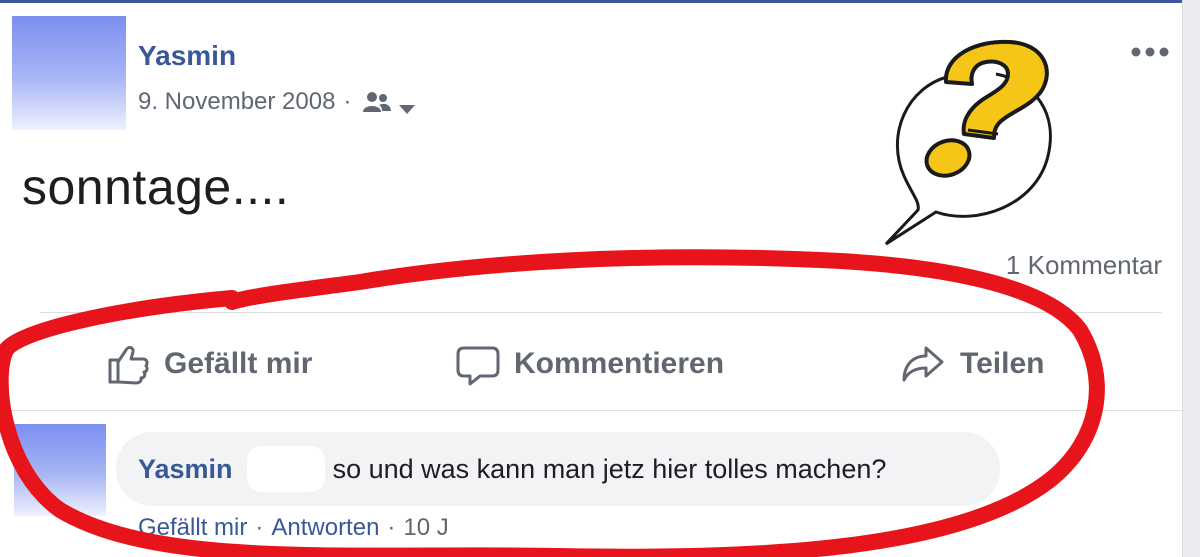  I want to click on comment-timestamp: 10 J, so click(425, 528).